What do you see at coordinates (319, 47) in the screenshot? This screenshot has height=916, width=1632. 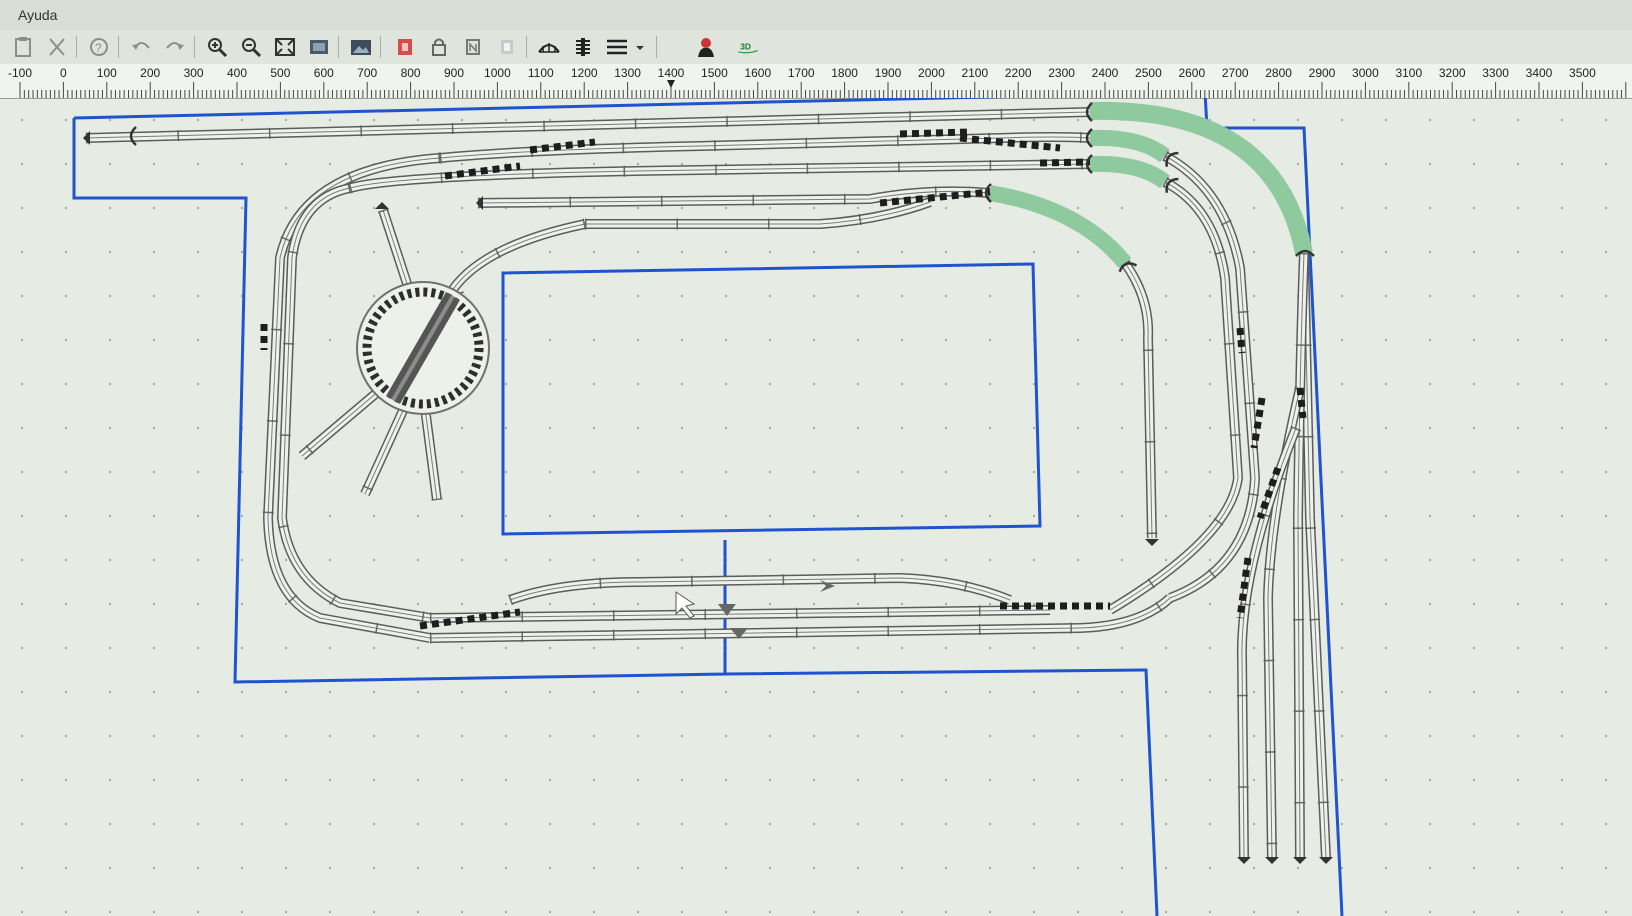 I see `zoom-window-icon` at bounding box center [319, 47].